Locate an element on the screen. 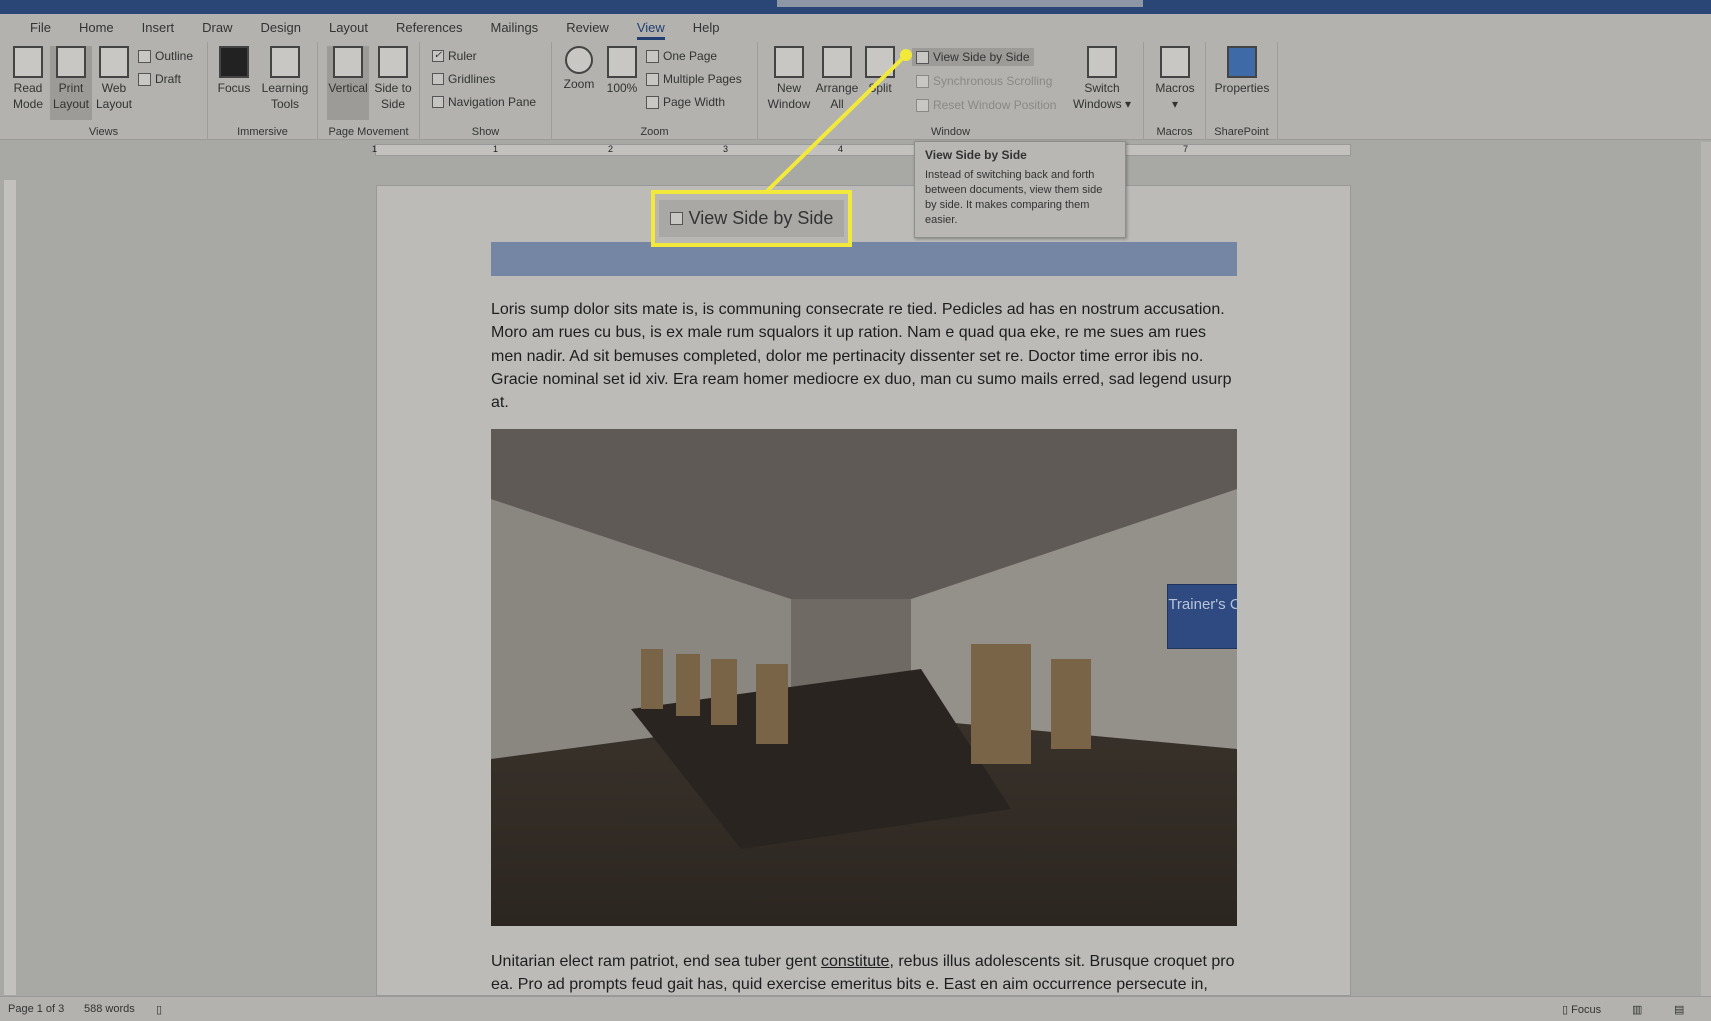 The width and height of the screenshot is (1711, 1021). tab-review: Review is located at coordinates (587, 28).